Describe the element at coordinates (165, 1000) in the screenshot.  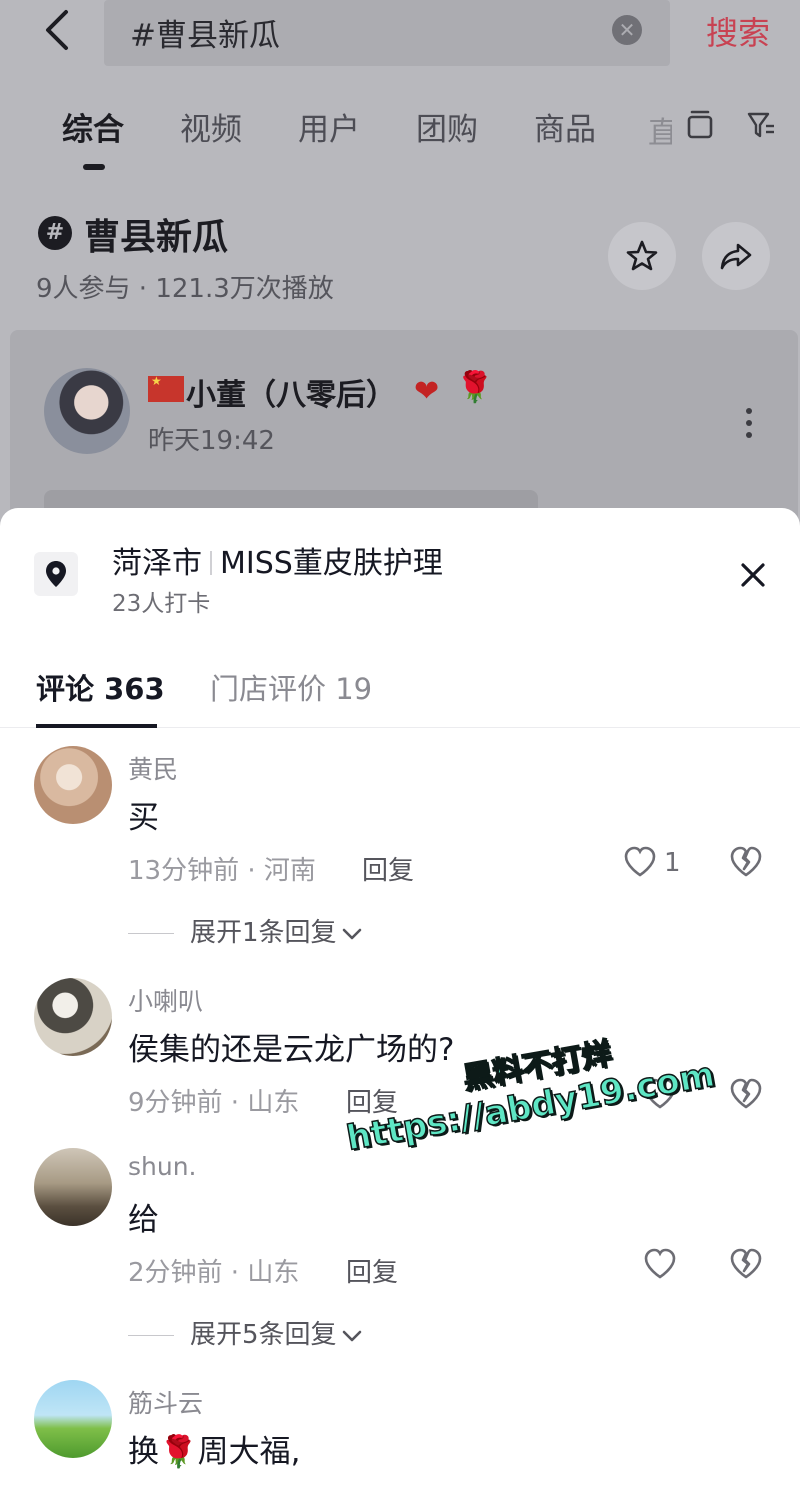
I see `comment-username: 小喇叭` at that location.